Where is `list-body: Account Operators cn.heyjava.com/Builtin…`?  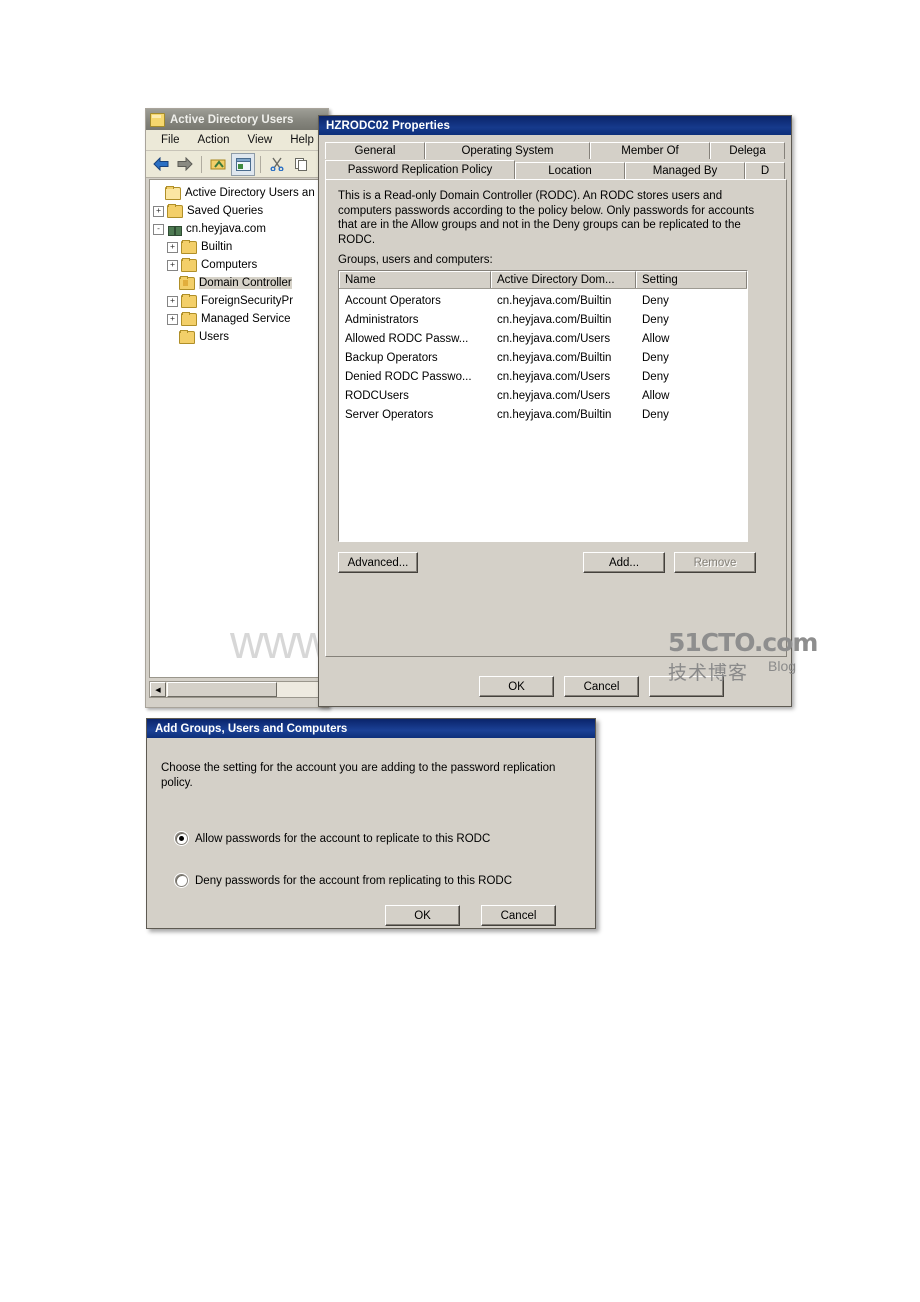 list-body: Account Operators cn.heyjava.com/Builtin… is located at coordinates (543, 356).